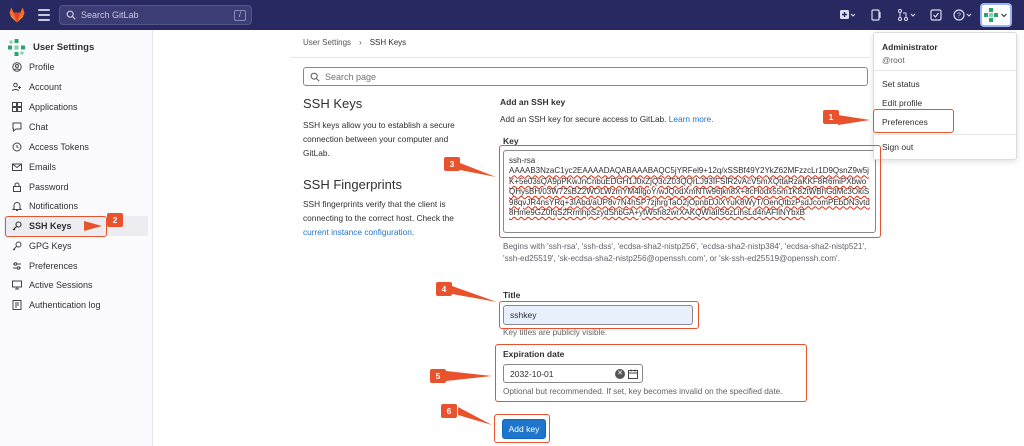 The image size is (1024, 446). What do you see at coordinates (474, 294) in the screenshot?
I see `arrow-4-icon` at bounding box center [474, 294].